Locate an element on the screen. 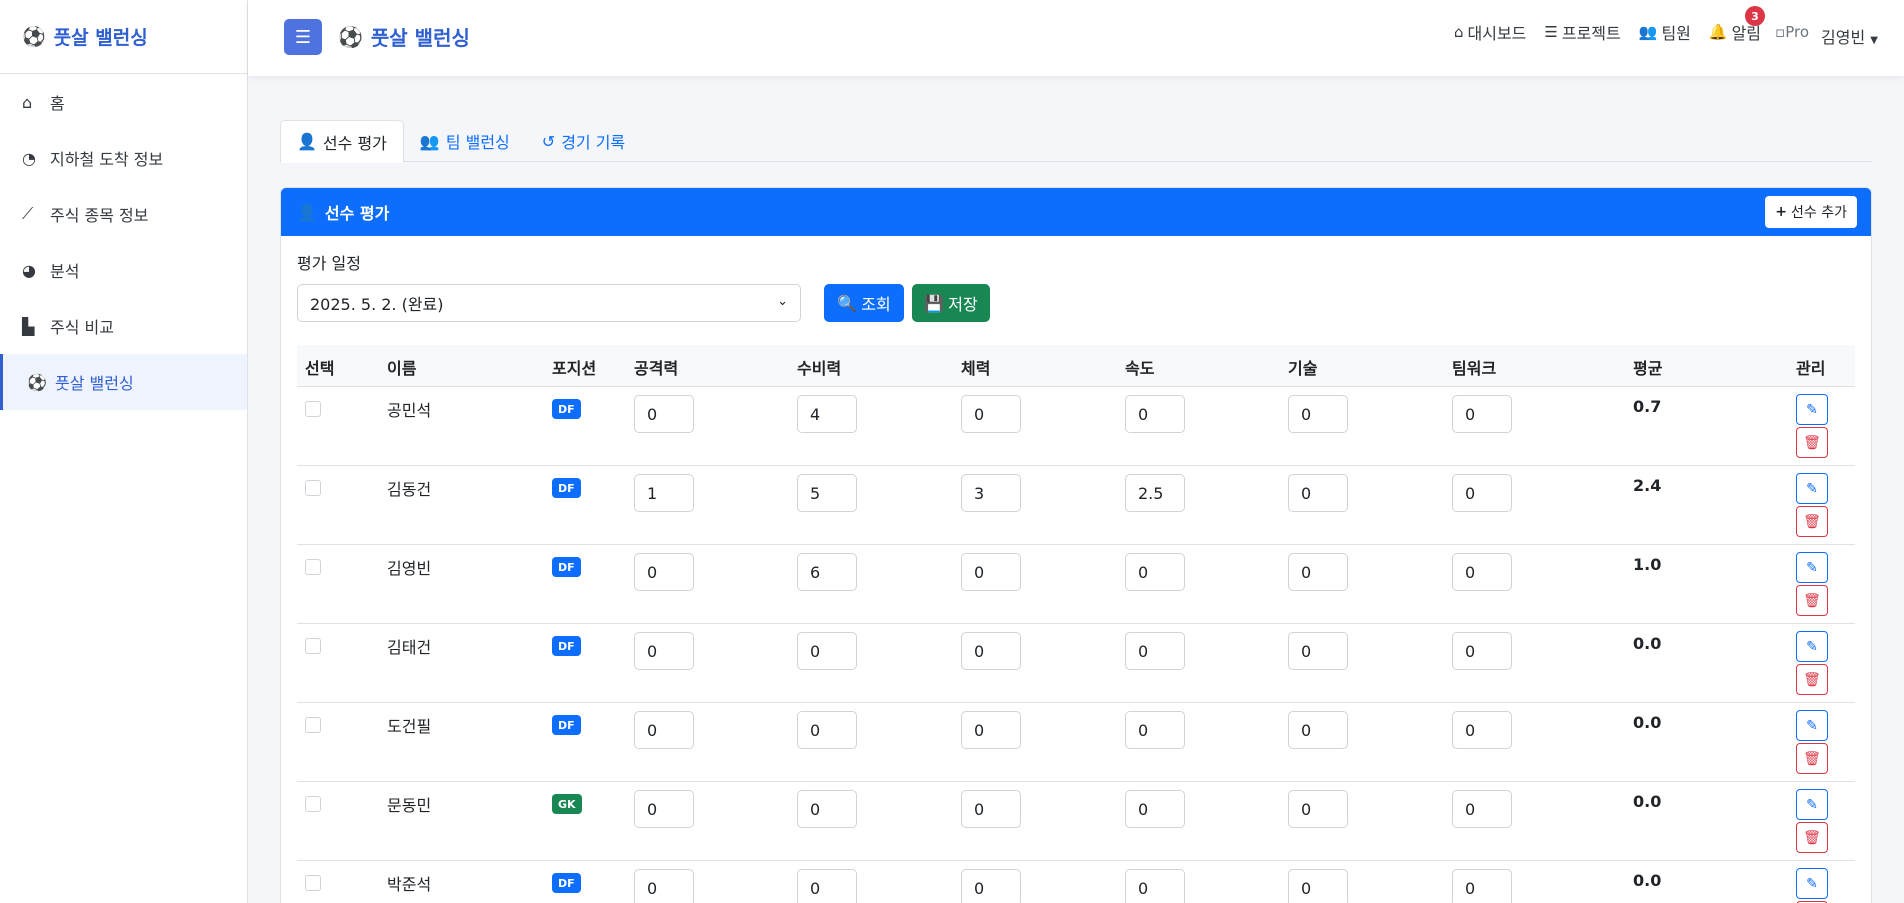  position-badge: DF is located at coordinates (566, 883).